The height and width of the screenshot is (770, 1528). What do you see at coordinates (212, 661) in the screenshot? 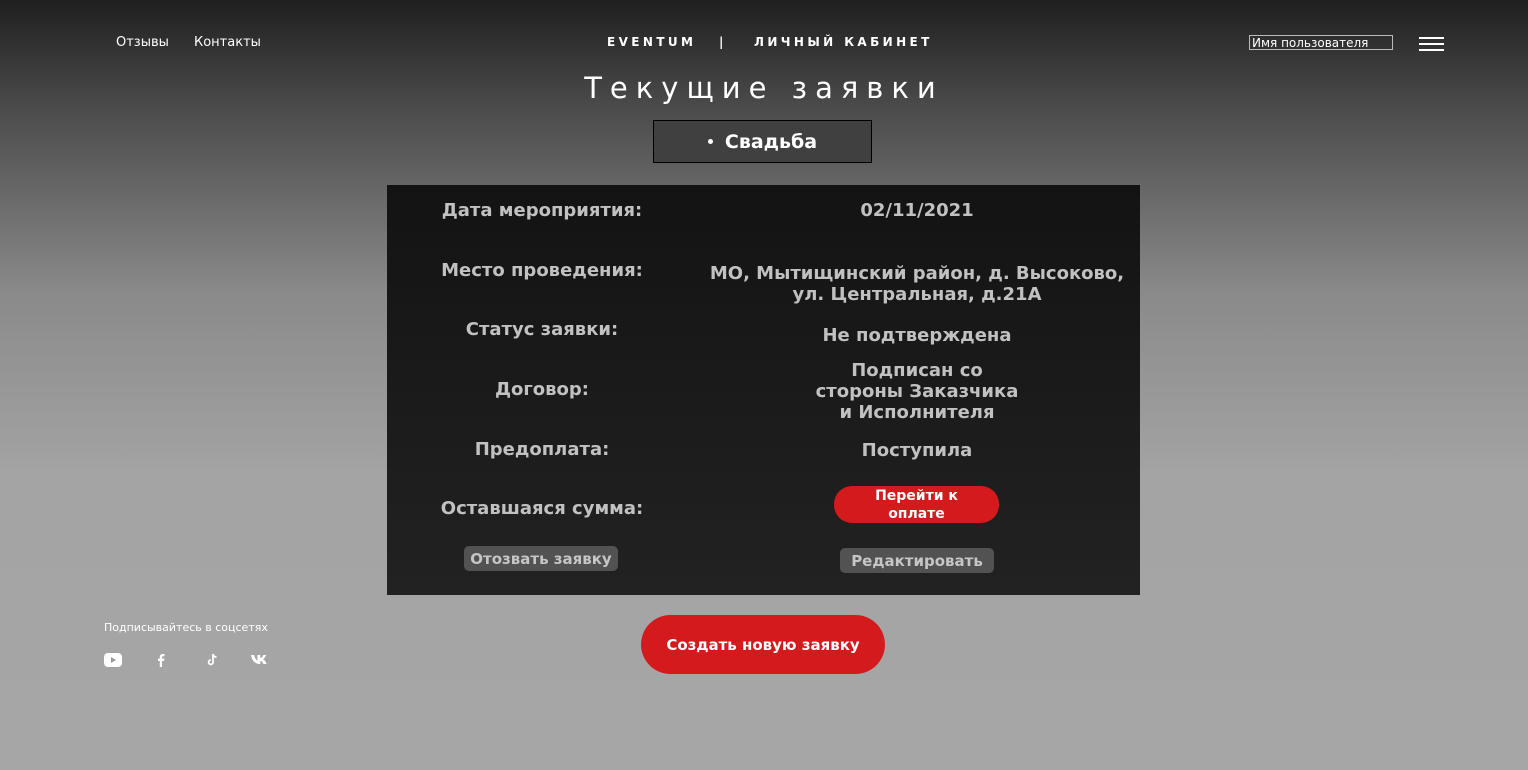
I see `tiktok-icon` at bounding box center [212, 661].